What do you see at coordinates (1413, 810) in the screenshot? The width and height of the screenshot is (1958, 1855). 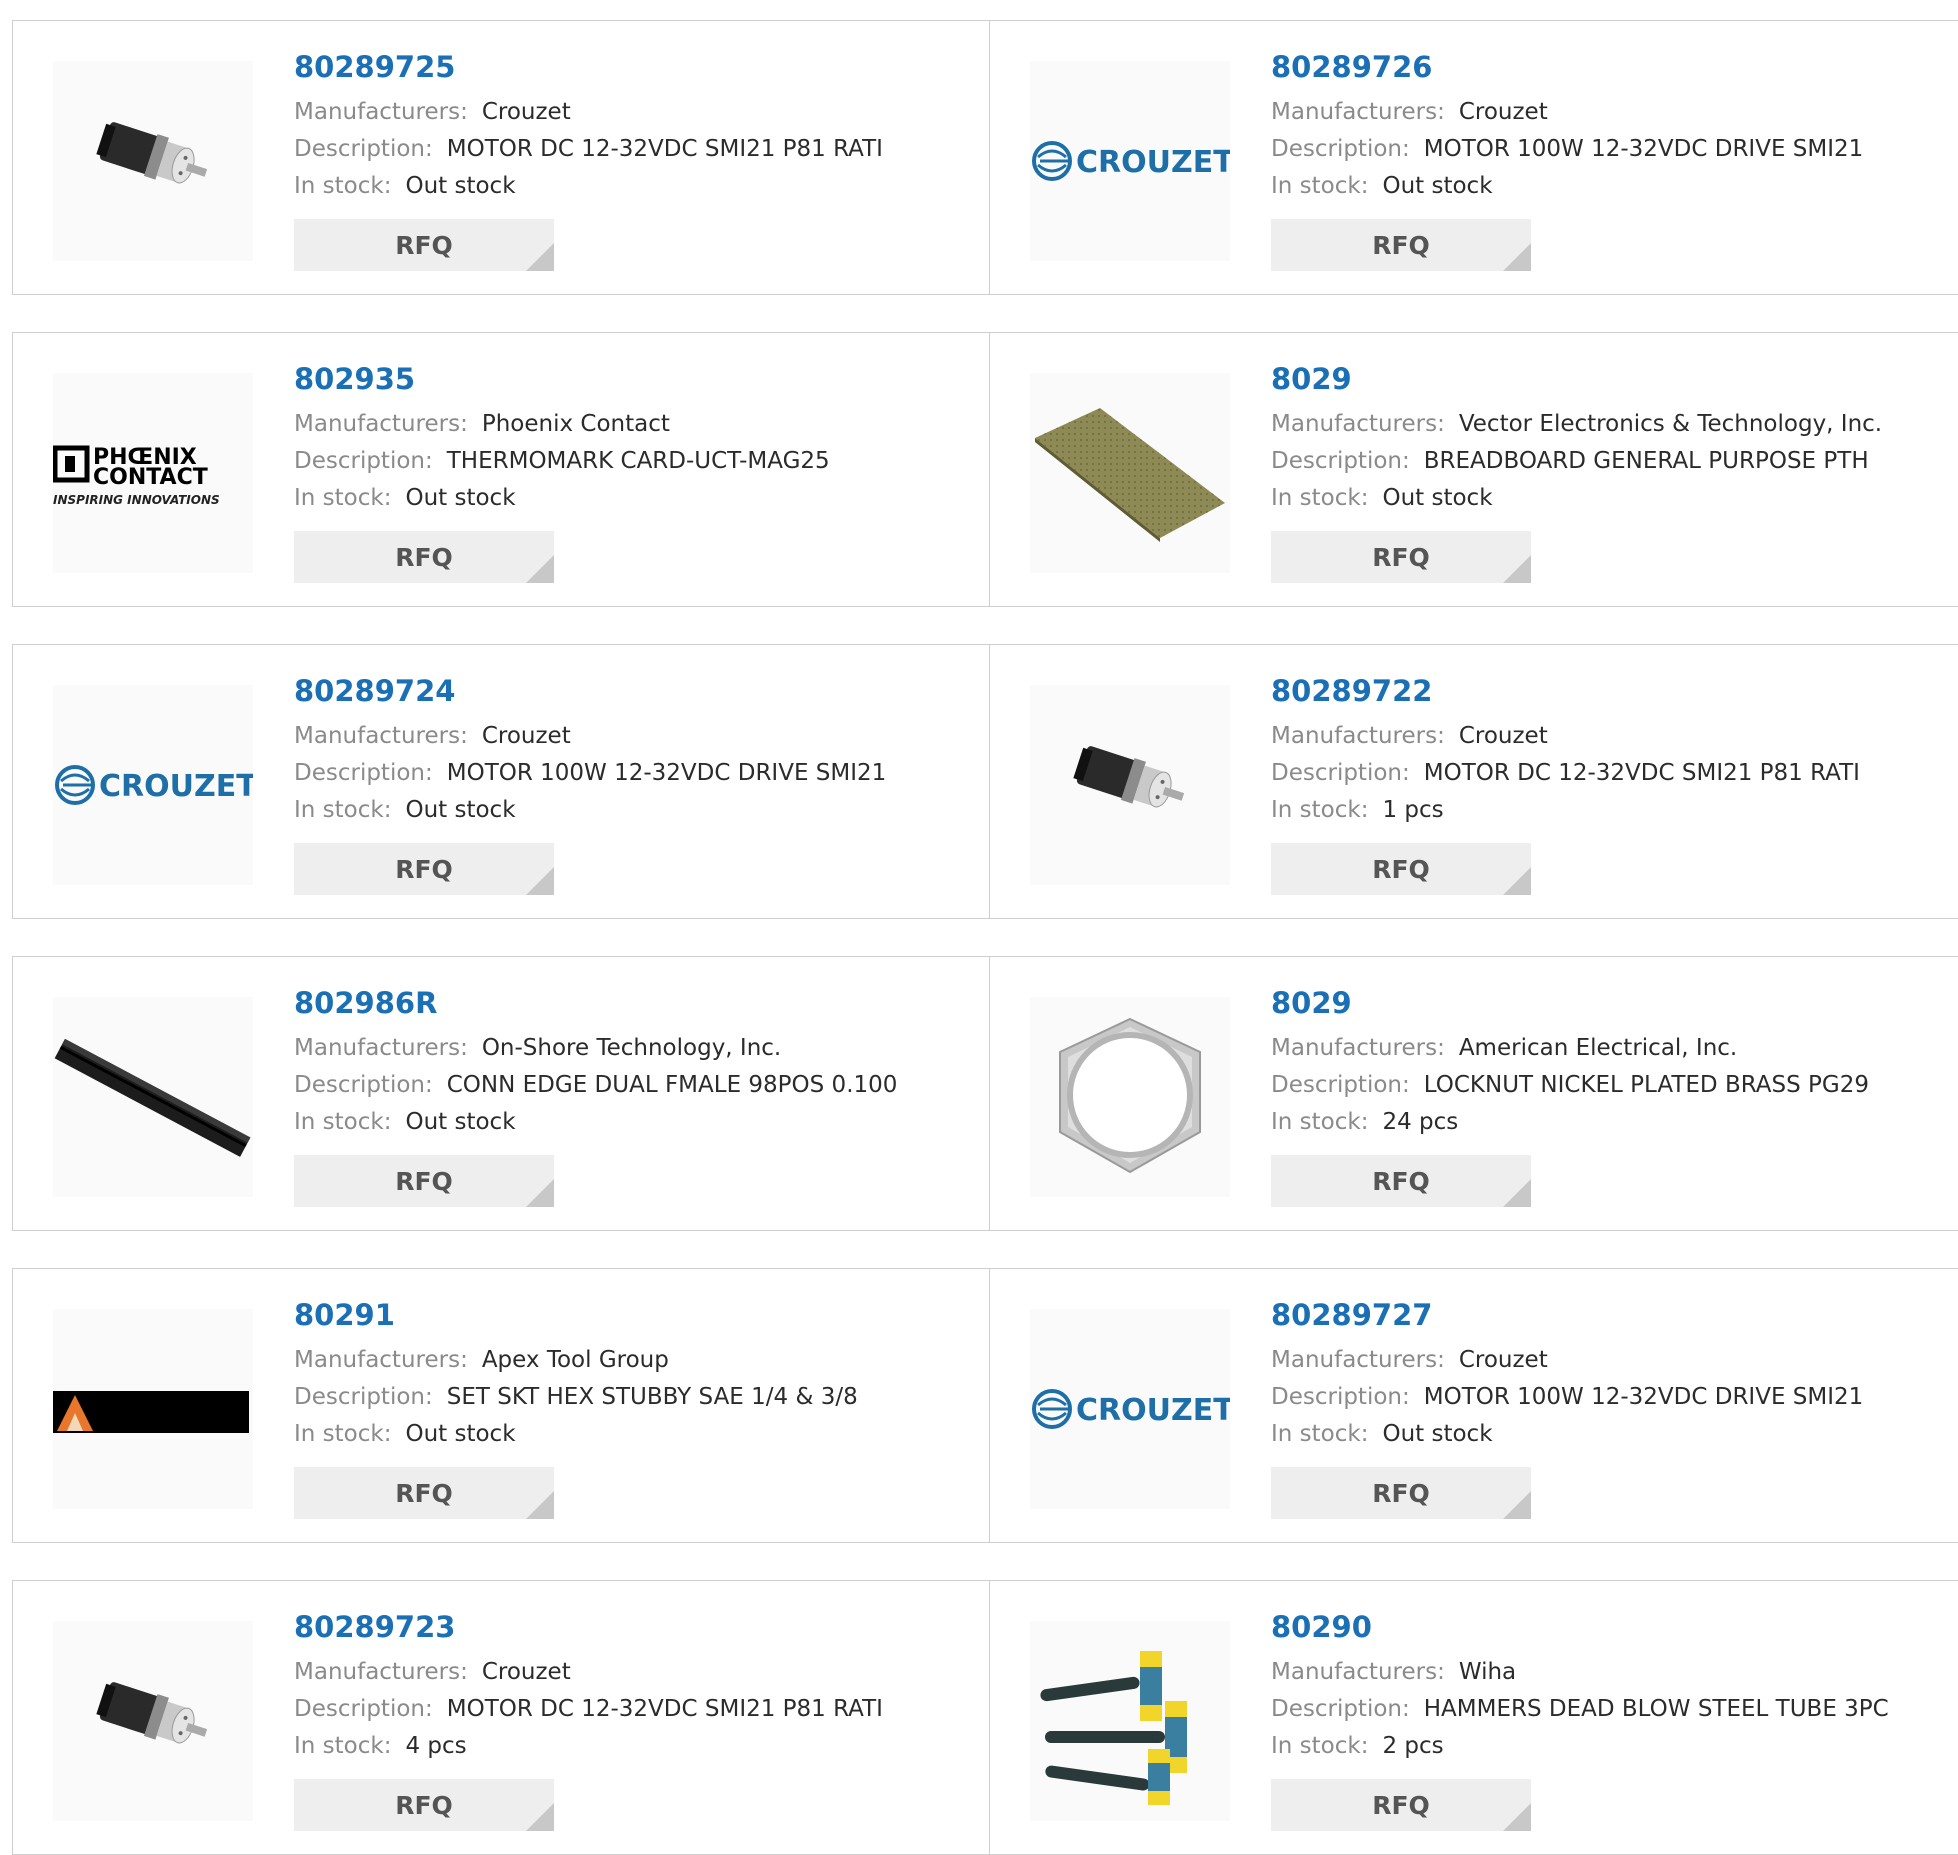 I see `stock-value: 1 pcs` at bounding box center [1413, 810].